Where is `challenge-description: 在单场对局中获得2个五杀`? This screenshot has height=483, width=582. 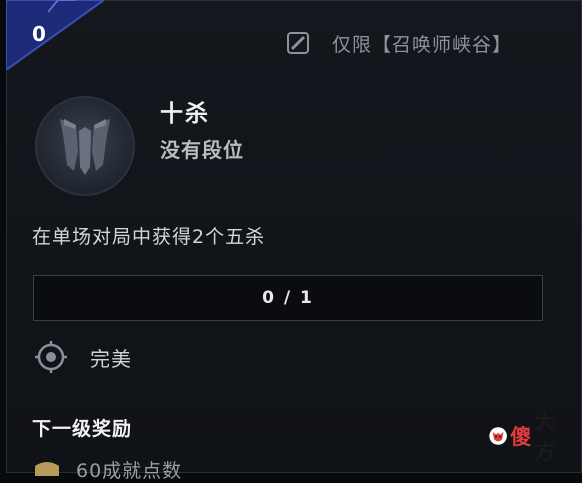 challenge-description: 在单场对局中获得2个五杀 is located at coordinates (149, 237).